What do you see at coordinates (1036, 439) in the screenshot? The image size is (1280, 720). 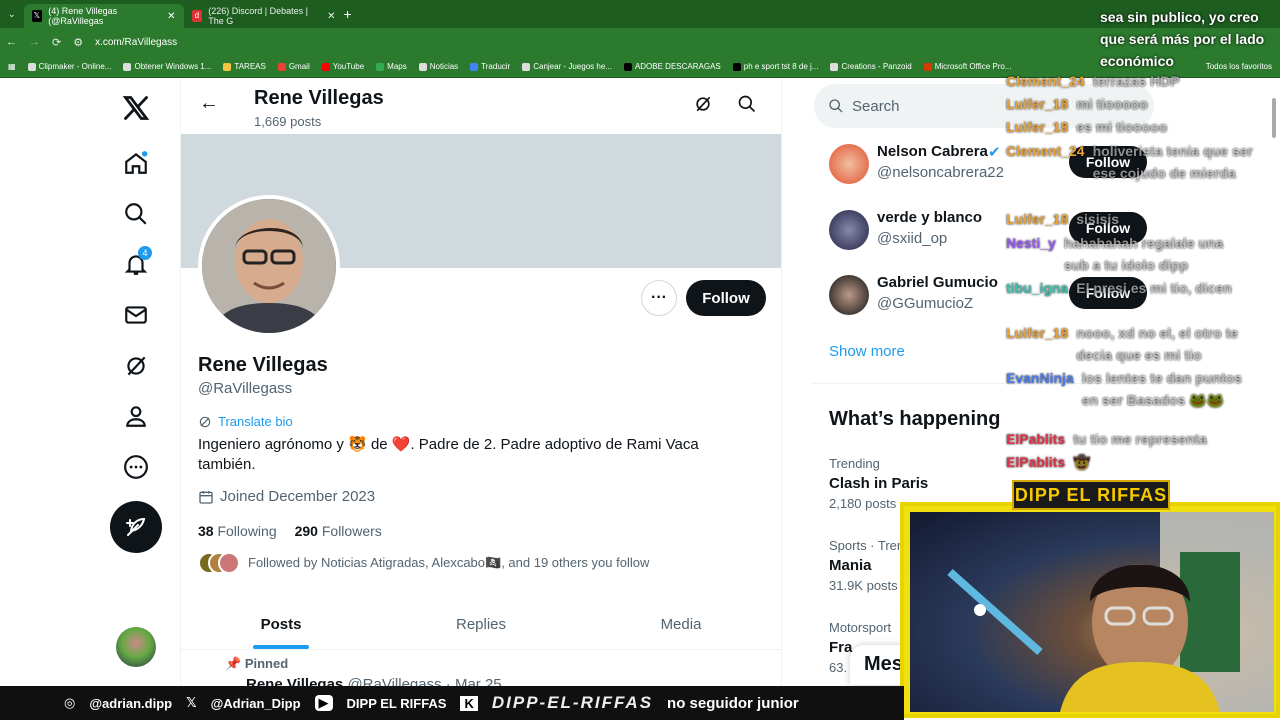 I see `chat-username: ElPablits` at bounding box center [1036, 439].